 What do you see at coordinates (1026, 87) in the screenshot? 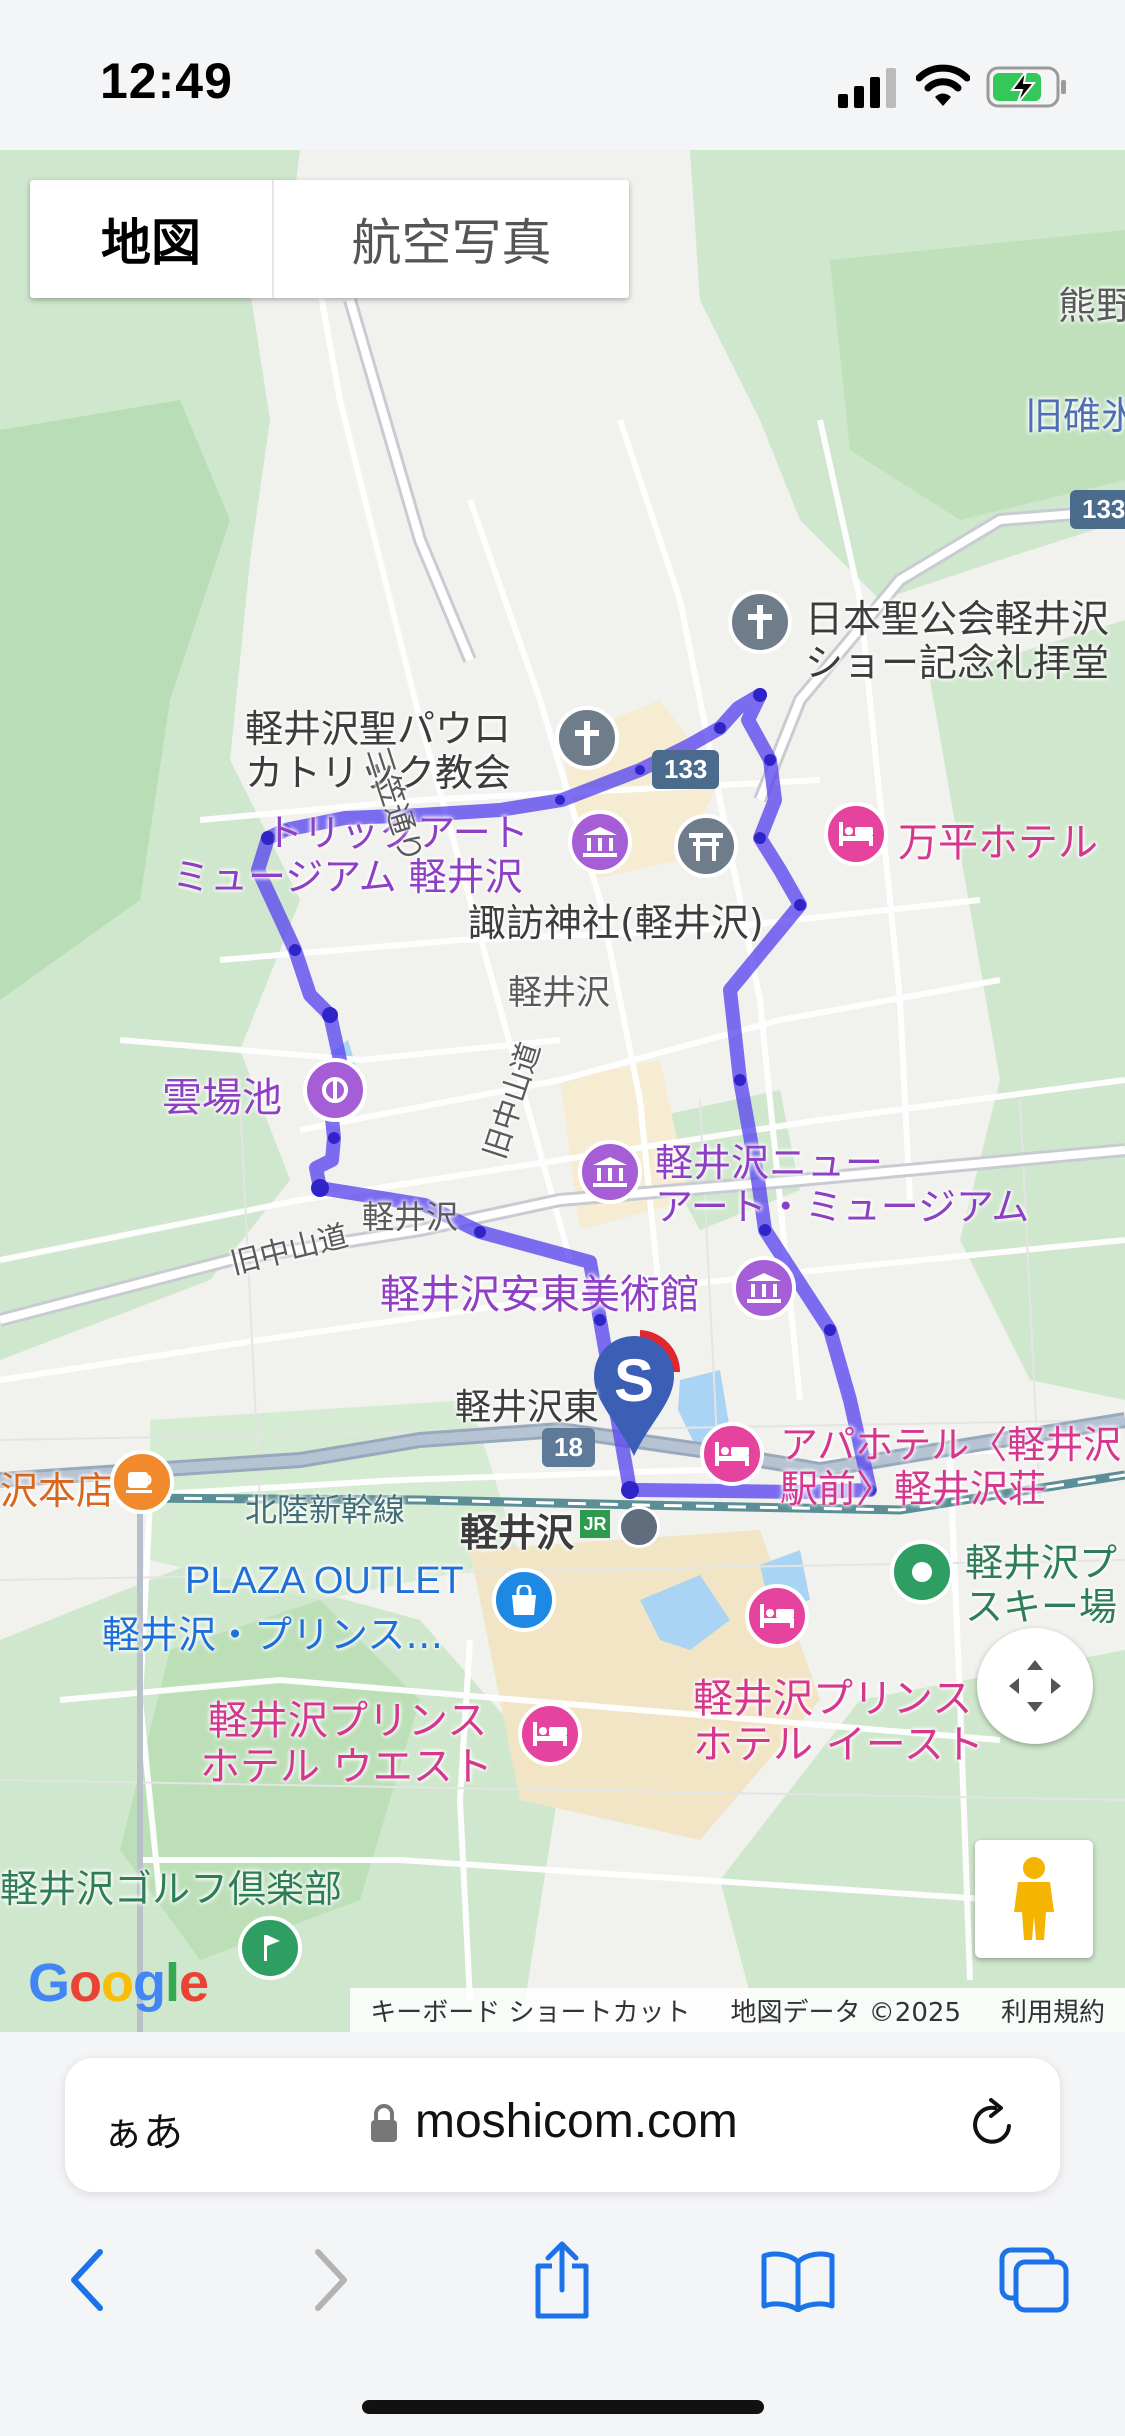
I see `battery-charging-icon` at bounding box center [1026, 87].